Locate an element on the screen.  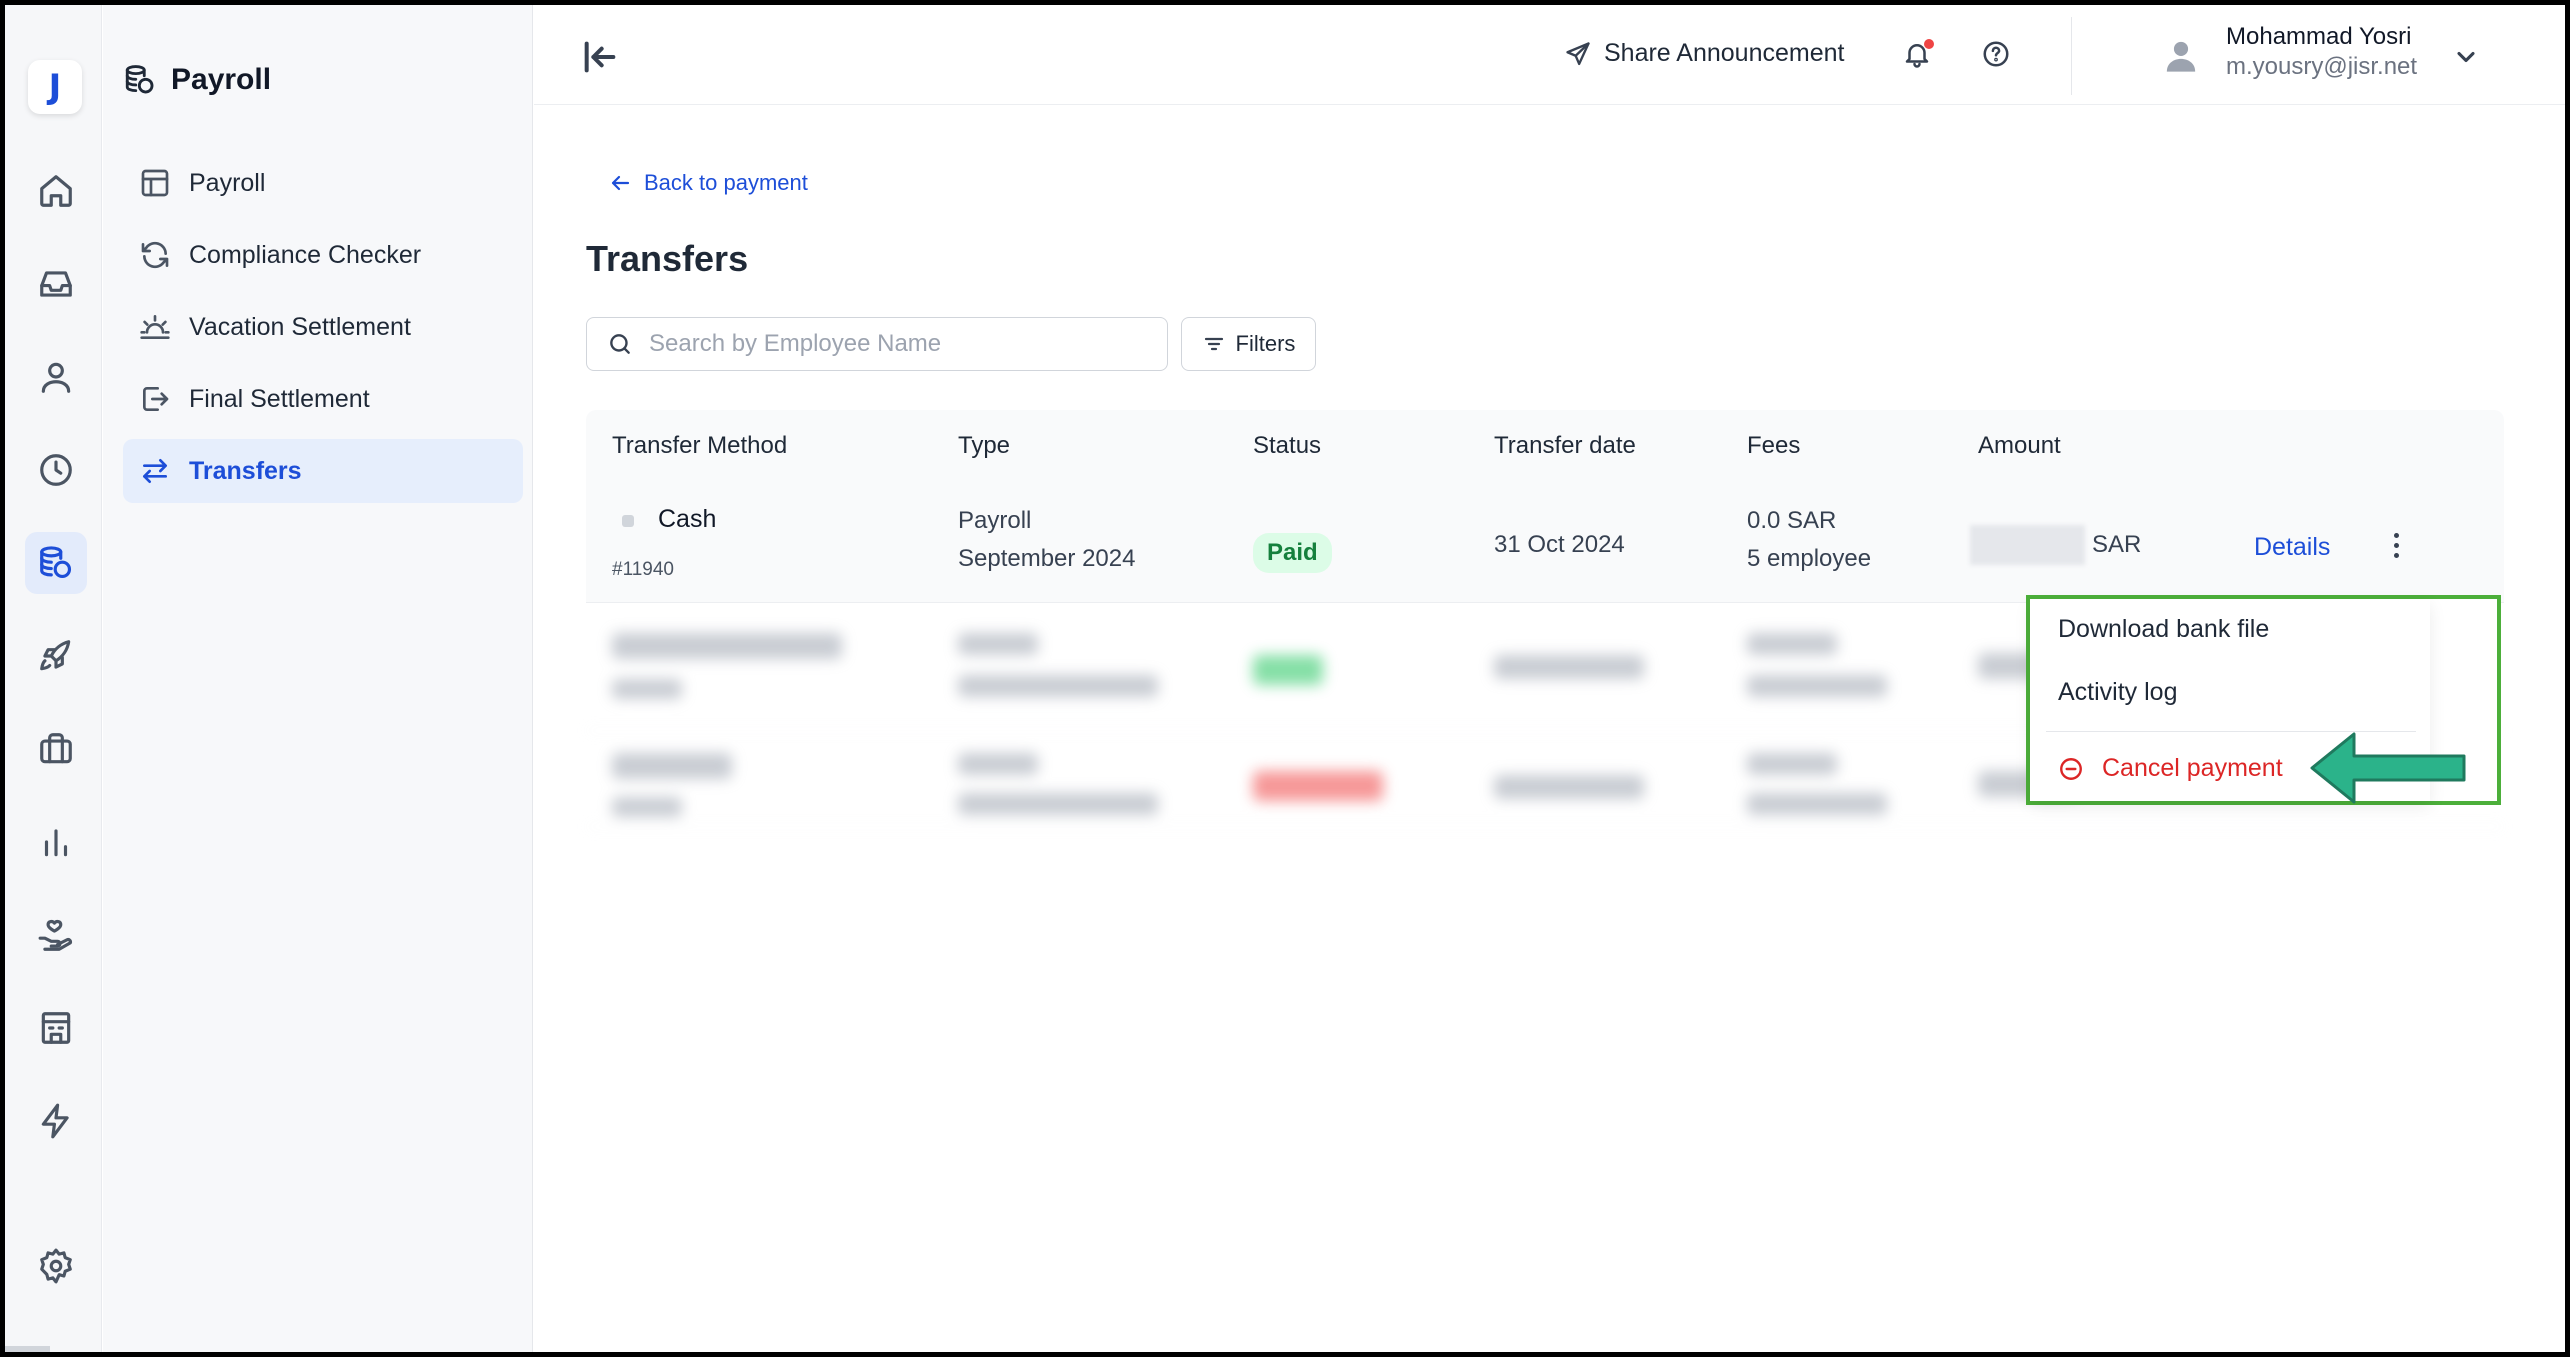
collapse-left-icon is located at coordinates (600, 57).